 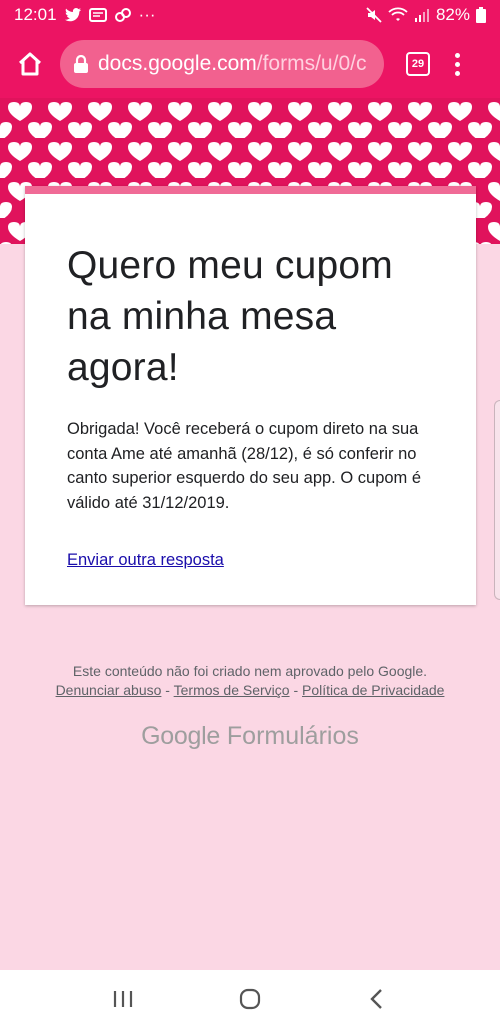 I want to click on back-button, so click(x=377, y=999).